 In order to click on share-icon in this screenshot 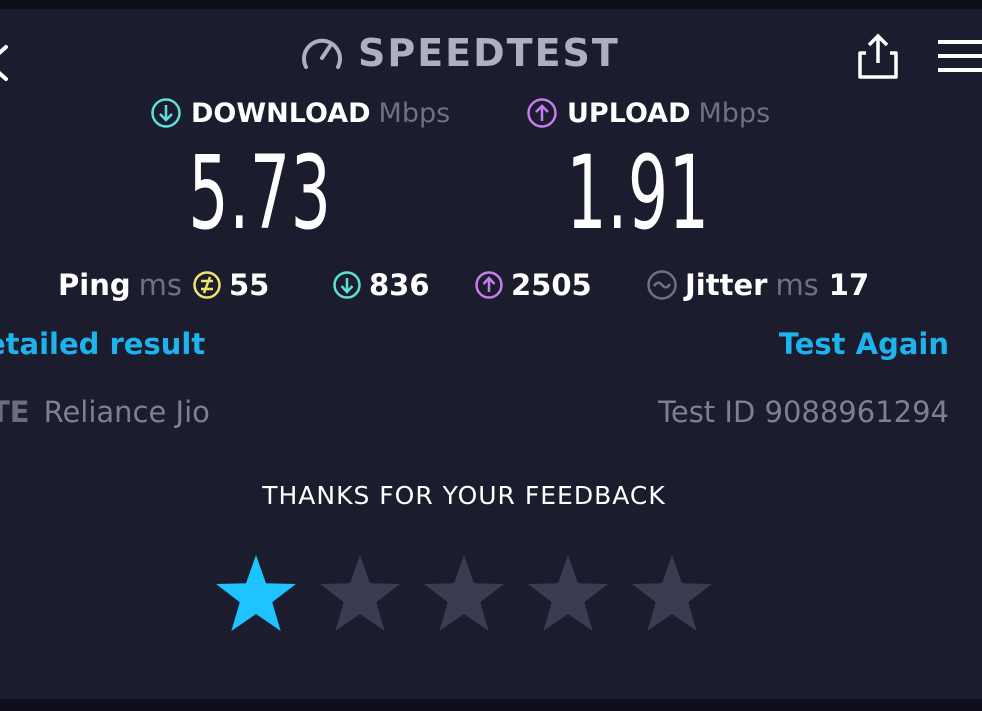, I will do `click(878, 57)`.